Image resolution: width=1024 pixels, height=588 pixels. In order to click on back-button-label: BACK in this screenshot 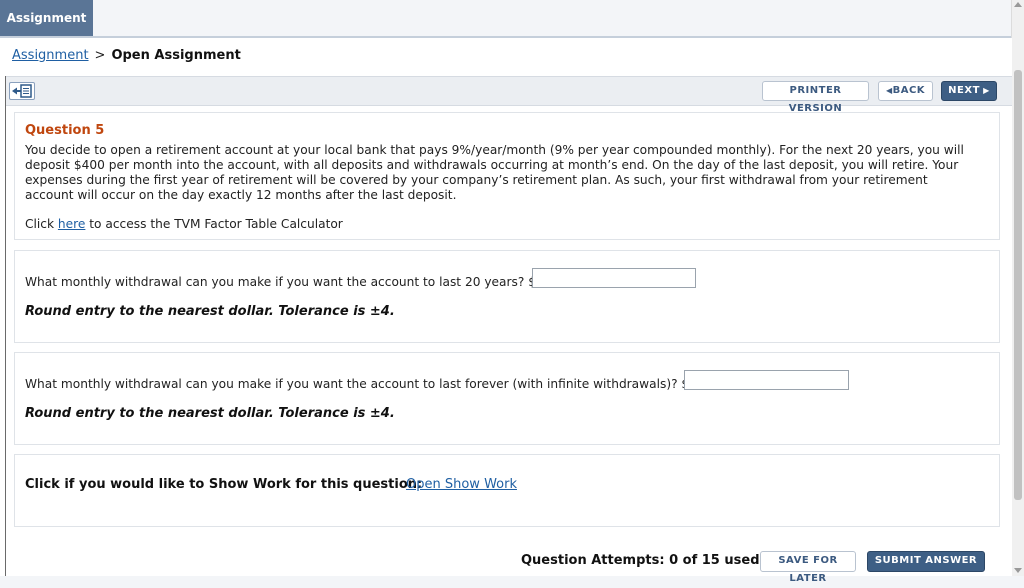, I will do `click(909, 90)`.